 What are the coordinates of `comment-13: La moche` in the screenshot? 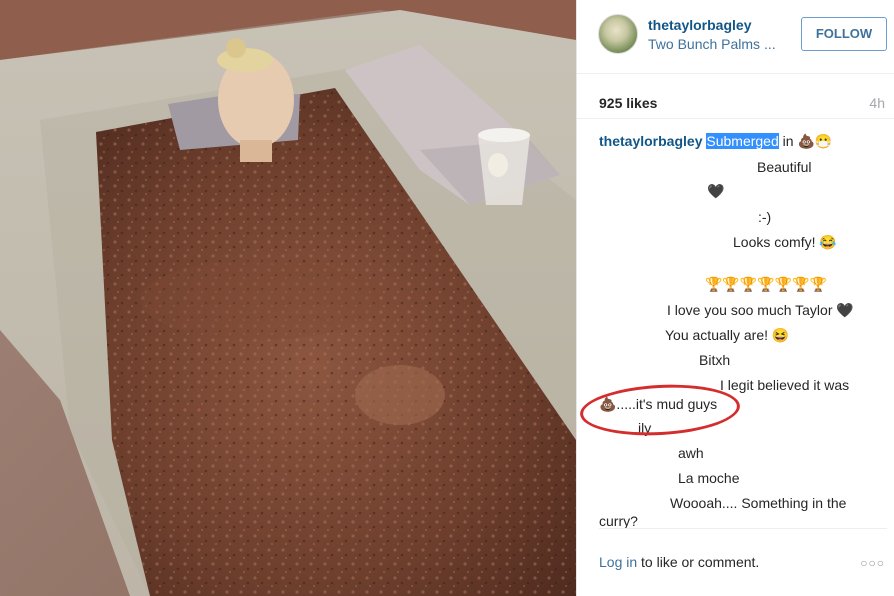 It's located at (709, 478).